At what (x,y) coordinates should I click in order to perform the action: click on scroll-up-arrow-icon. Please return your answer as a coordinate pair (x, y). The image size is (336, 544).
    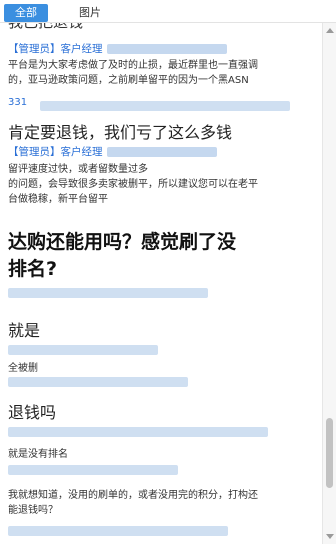
    Looking at the image, I should click on (330, 30).